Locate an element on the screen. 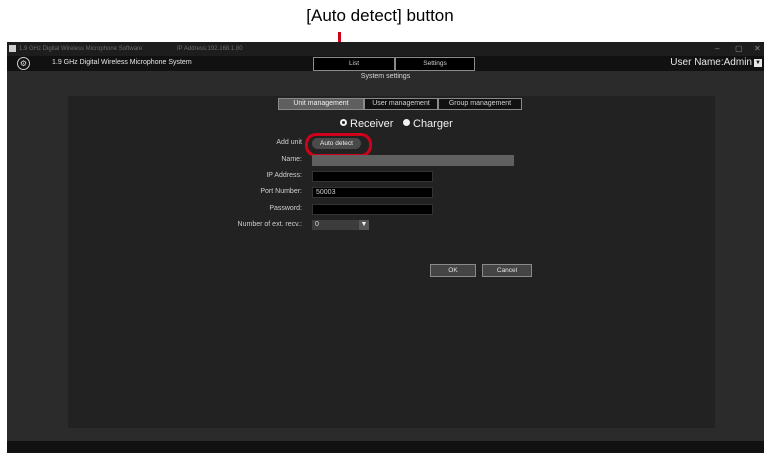 This screenshot has height=453, width=764. ok-button: OK is located at coordinates (453, 270).